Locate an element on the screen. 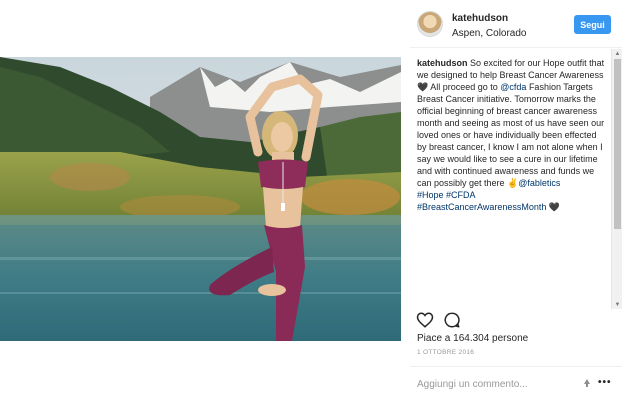 The image size is (622, 400). follow-button: Segui is located at coordinates (592, 24).